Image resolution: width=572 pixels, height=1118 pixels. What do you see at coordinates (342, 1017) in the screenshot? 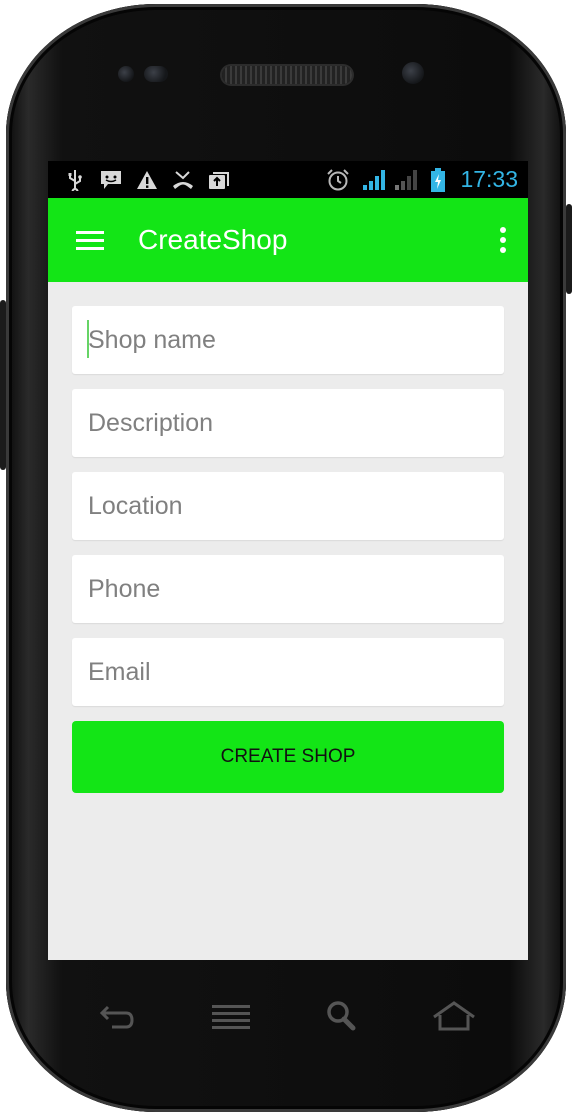
I see `search-icon` at bounding box center [342, 1017].